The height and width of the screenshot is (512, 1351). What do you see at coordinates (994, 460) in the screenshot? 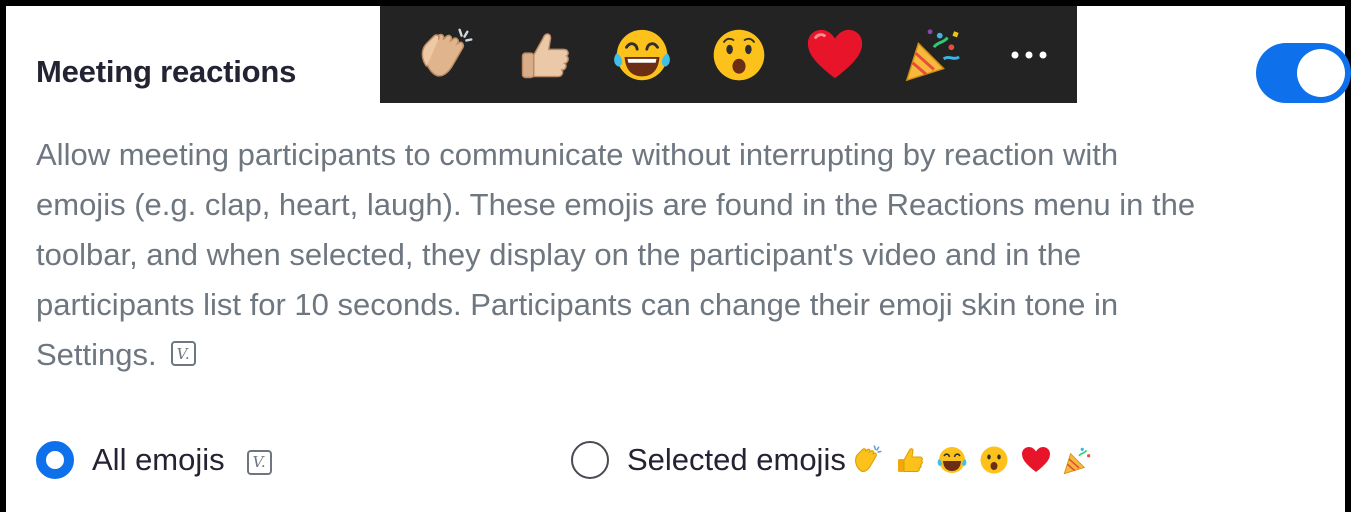
I see `mini-open-mouth-icon` at bounding box center [994, 460].